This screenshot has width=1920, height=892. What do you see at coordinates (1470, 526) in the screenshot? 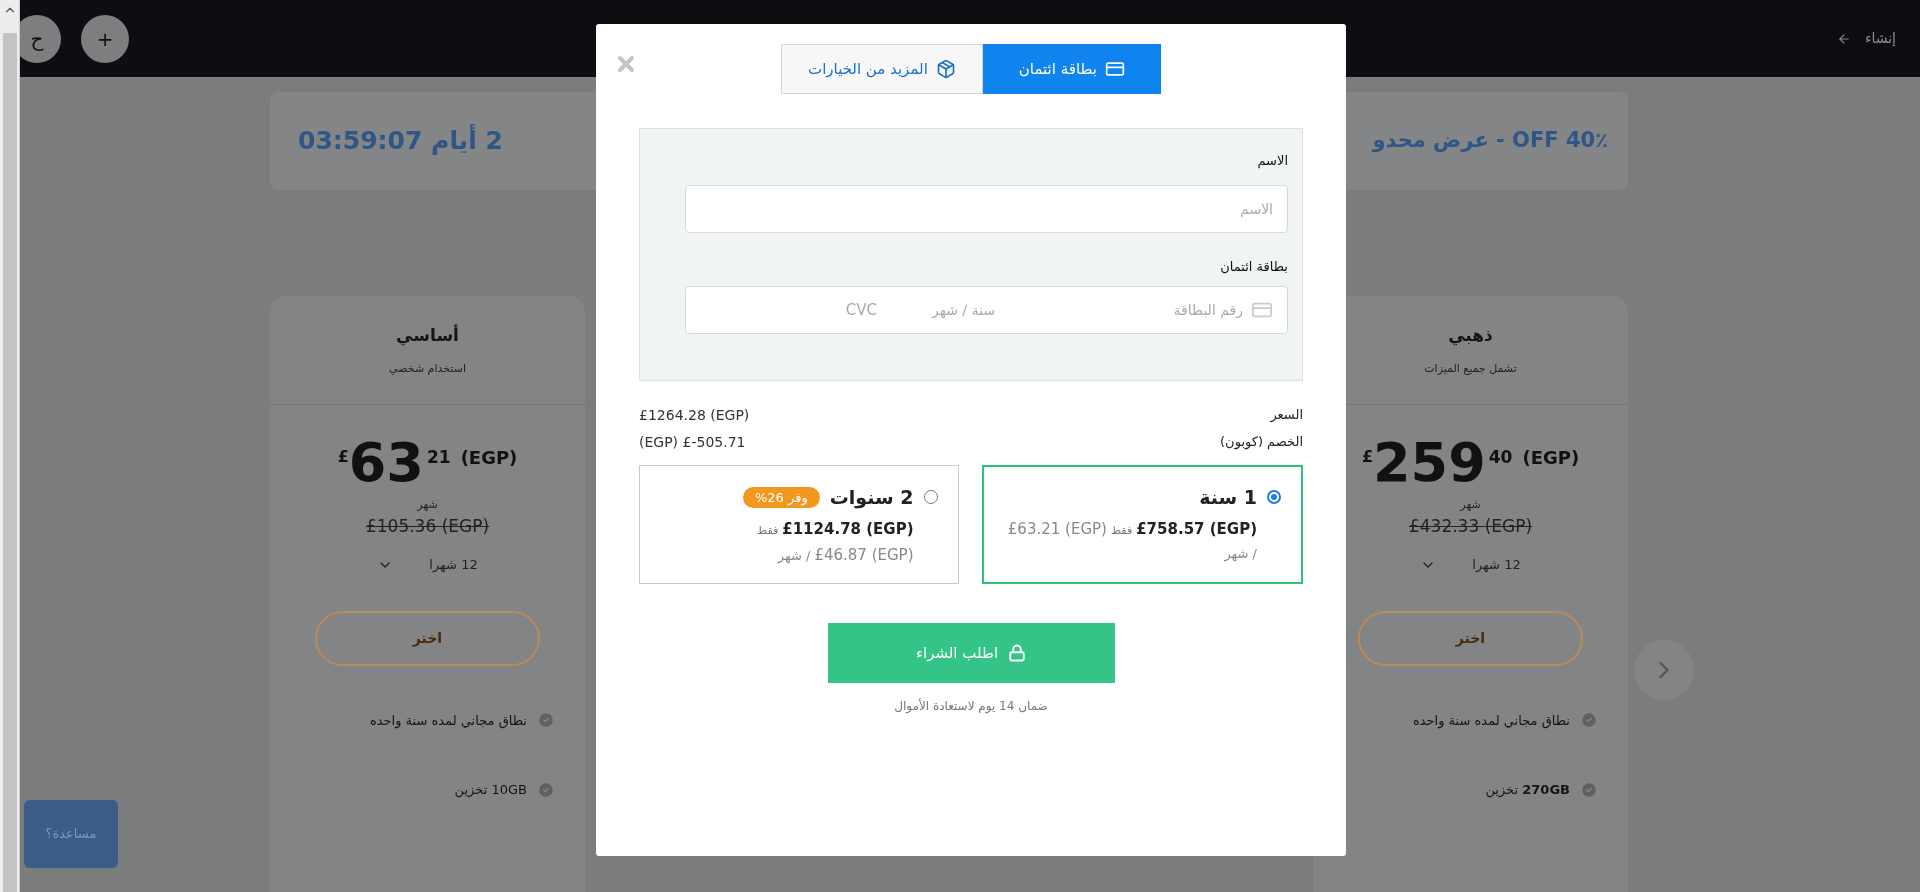
I see `old-price: £432.33 (EGP)` at bounding box center [1470, 526].